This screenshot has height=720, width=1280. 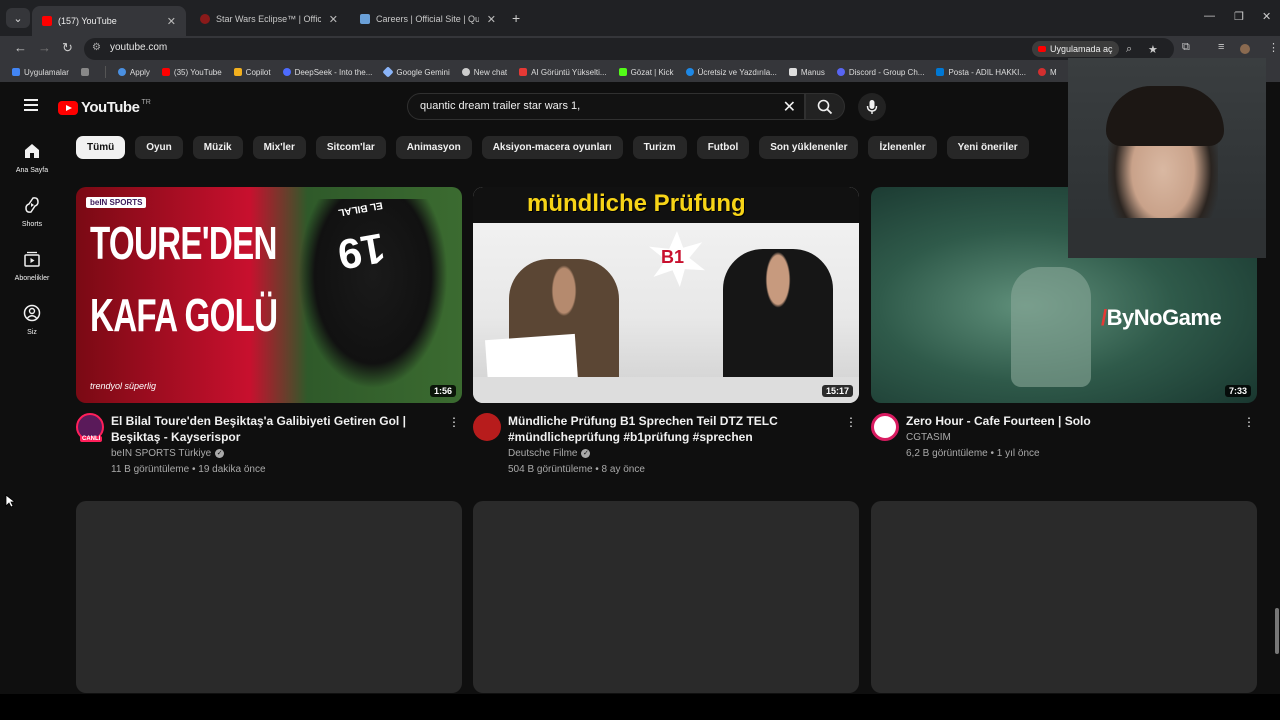 I want to click on sidebar-item-subscriptions: Abonelikler, so click(x=32, y=266).